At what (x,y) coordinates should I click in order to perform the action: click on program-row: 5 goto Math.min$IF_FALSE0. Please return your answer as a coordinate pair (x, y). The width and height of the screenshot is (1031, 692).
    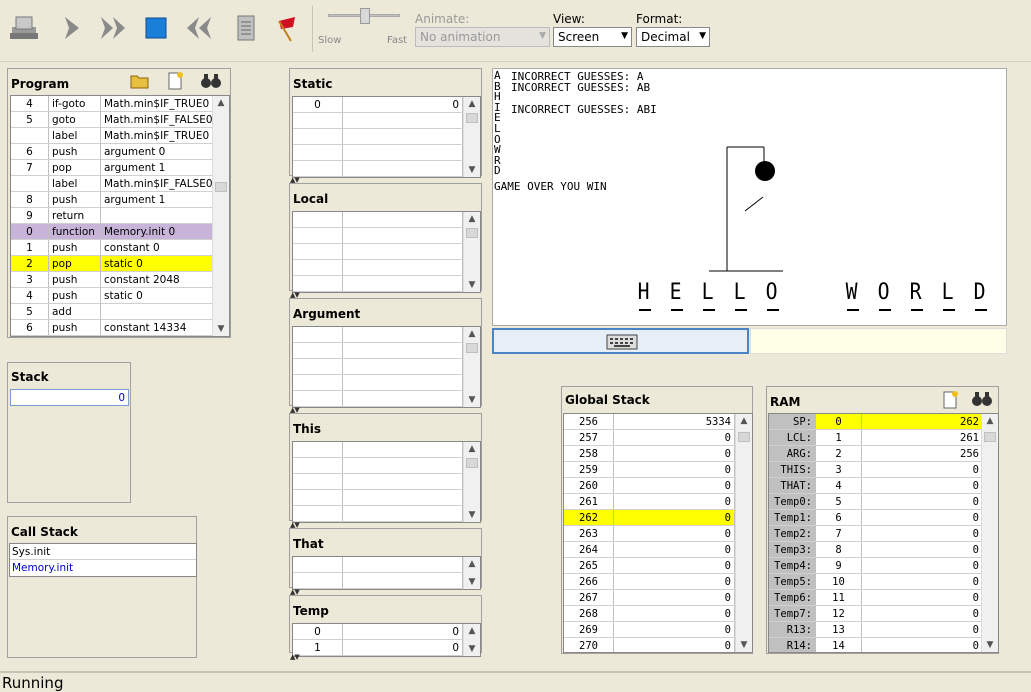
    Looking at the image, I should click on (120, 120).